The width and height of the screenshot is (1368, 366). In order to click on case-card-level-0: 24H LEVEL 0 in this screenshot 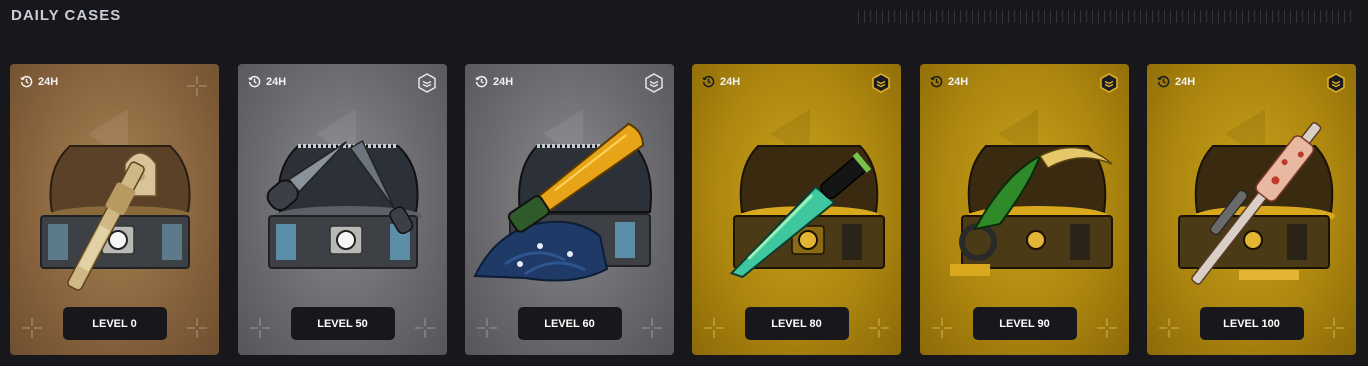, I will do `click(114, 209)`.